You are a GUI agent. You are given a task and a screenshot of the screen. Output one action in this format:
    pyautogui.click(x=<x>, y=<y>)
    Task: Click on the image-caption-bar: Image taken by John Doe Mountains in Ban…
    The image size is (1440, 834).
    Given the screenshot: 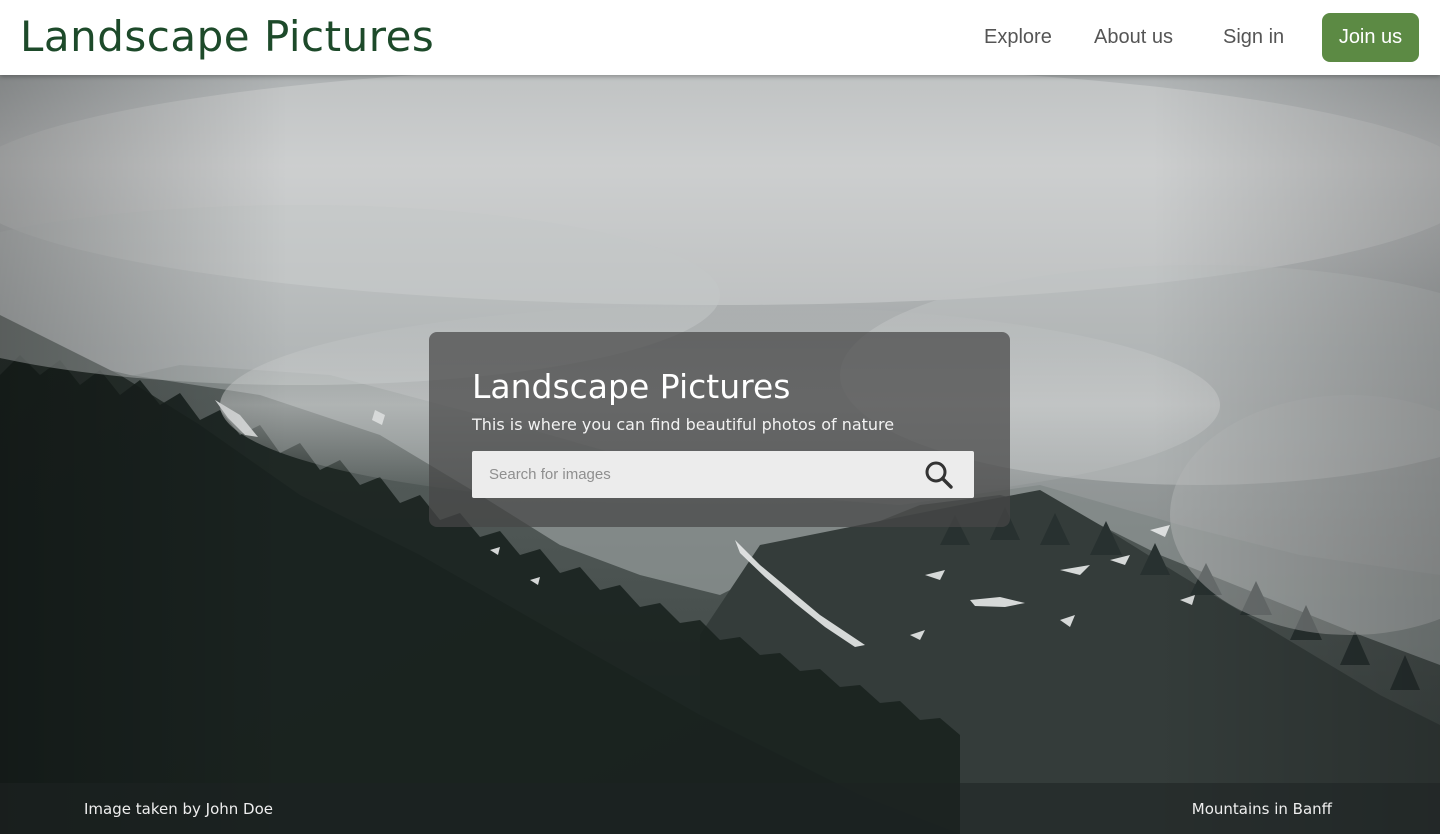 What is the action you would take?
    pyautogui.click(x=720, y=808)
    